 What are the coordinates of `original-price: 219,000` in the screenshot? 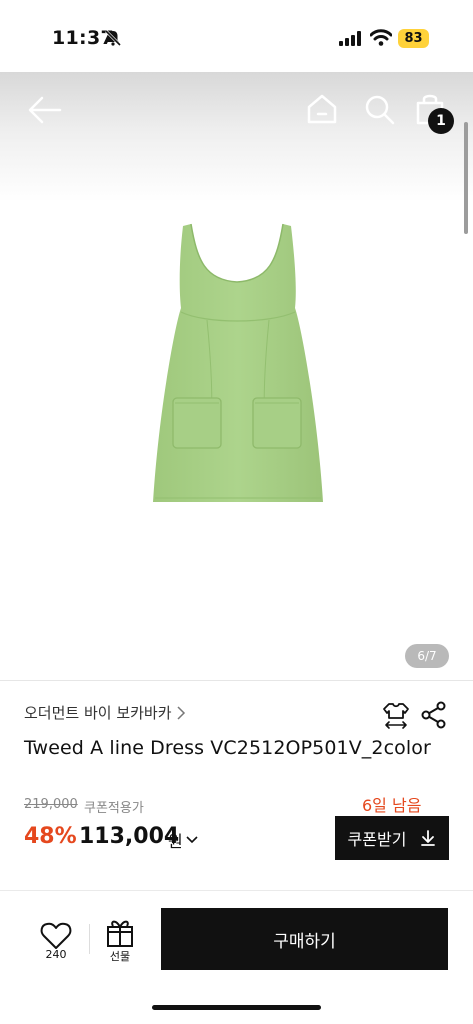 It's located at (51, 804).